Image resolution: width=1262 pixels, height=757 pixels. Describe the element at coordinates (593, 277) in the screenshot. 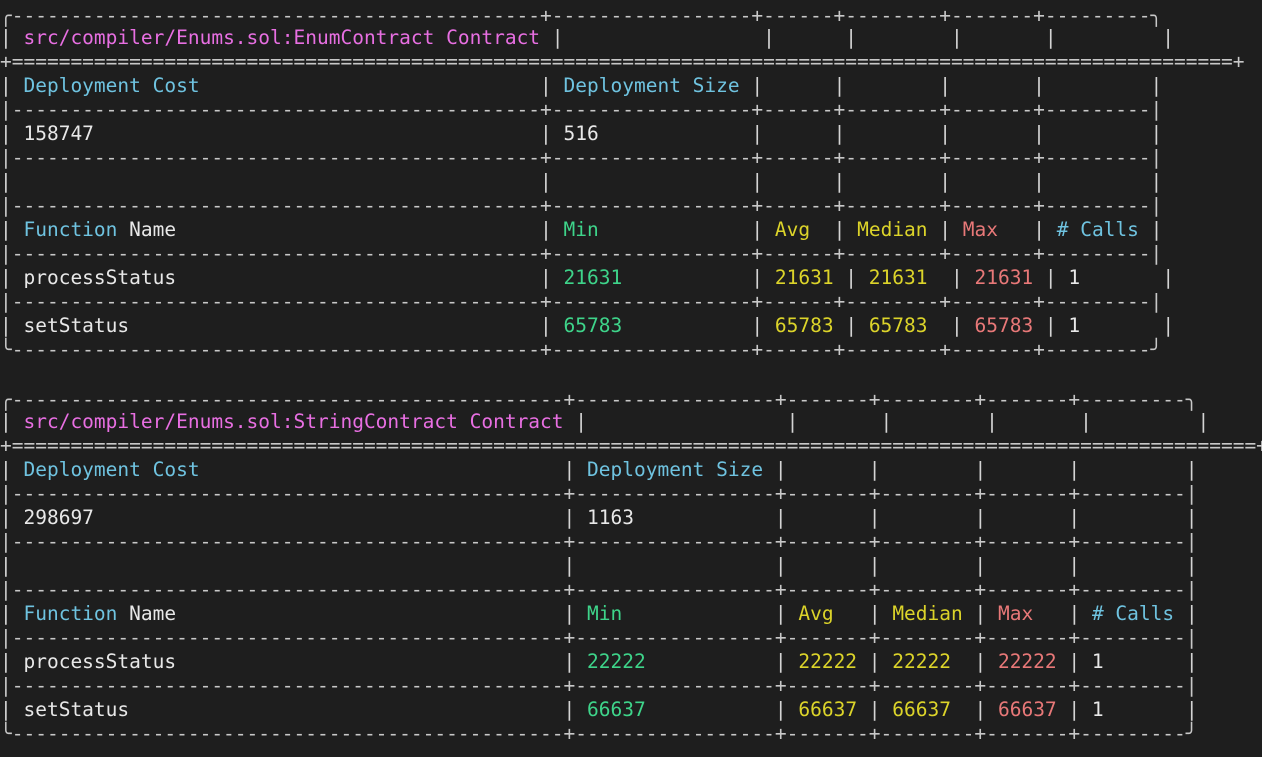

I see `min-value: 21631` at that location.